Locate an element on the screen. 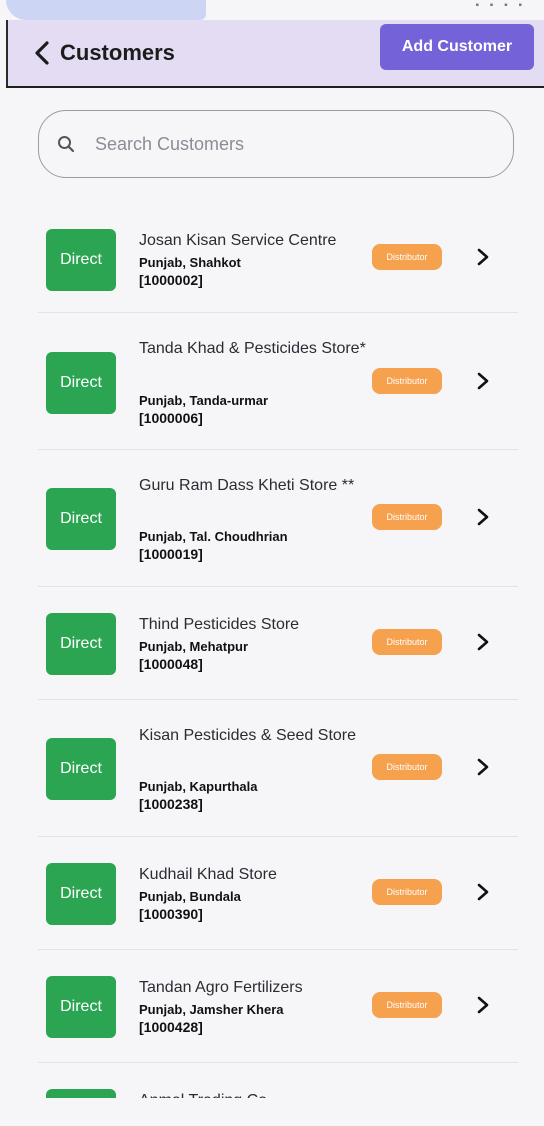 This screenshot has width=544, height=1126. customer-name: Kisan Pesticides & Seed Store is located at coordinates (248, 735).